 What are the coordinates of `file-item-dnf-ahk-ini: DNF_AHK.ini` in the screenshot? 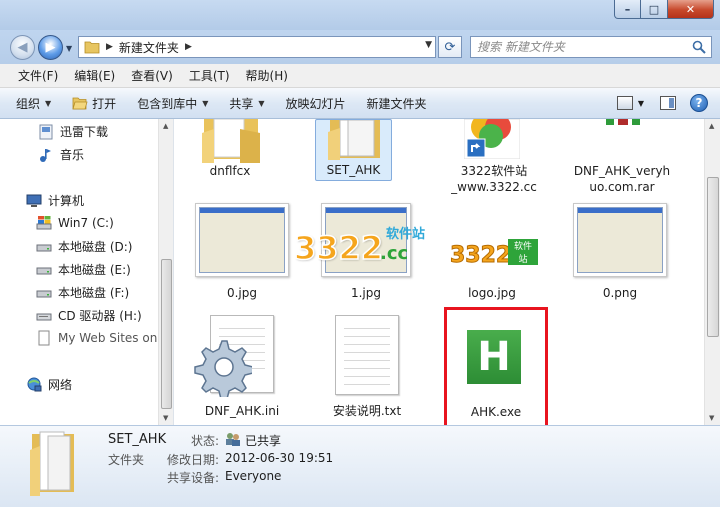 It's located at (242, 367).